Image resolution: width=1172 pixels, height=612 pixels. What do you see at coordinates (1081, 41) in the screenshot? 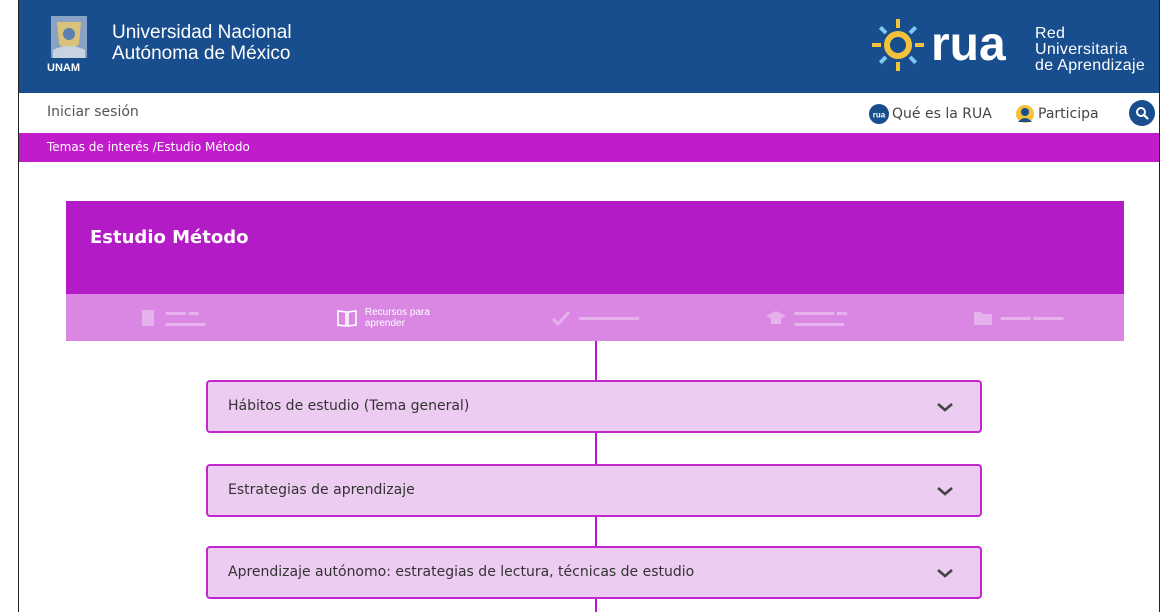
I see `rua-name-line1: Red Universitaria` at bounding box center [1081, 41].